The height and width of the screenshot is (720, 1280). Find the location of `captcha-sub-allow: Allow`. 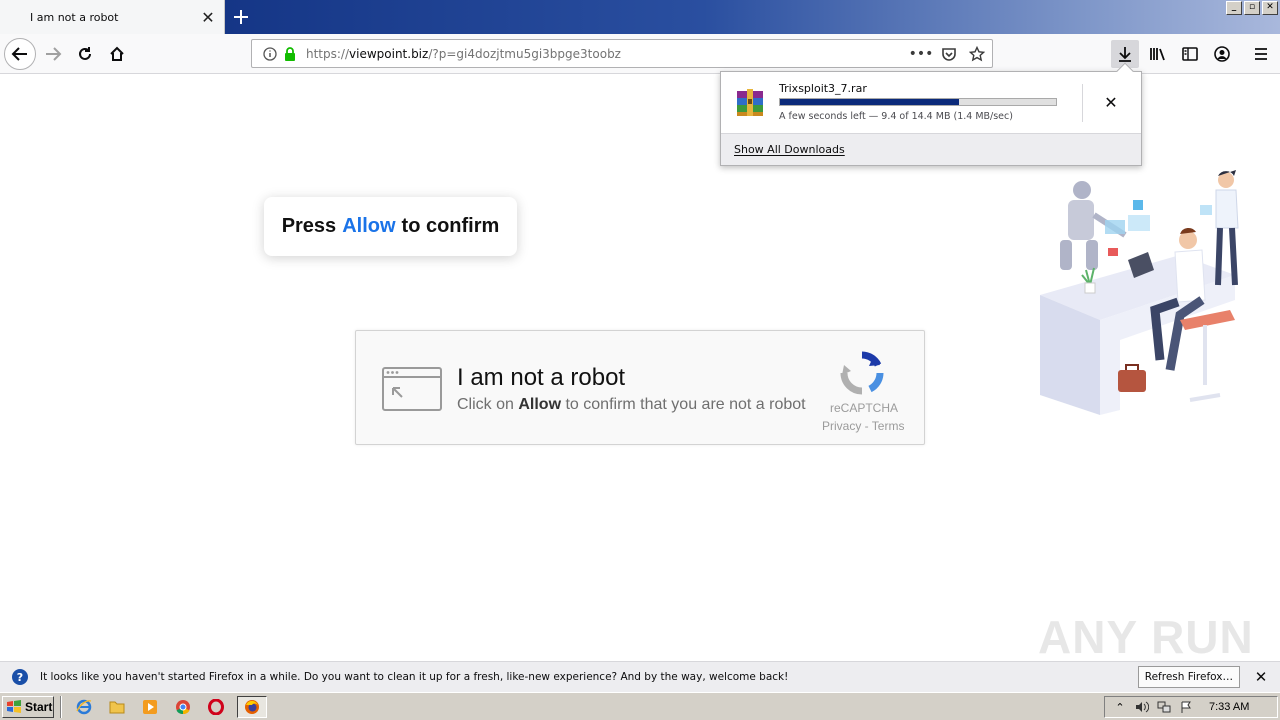

captcha-sub-allow: Allow is located at coordinates (540, 404).